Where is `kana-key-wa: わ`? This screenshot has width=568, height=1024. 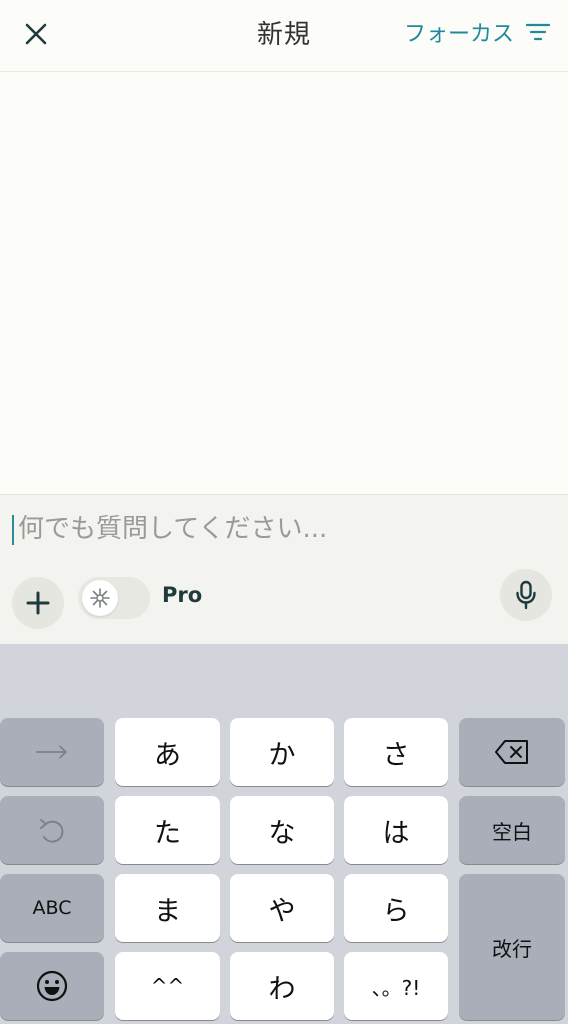
kana-key-wa: わ is located at coordinates (282, 986).